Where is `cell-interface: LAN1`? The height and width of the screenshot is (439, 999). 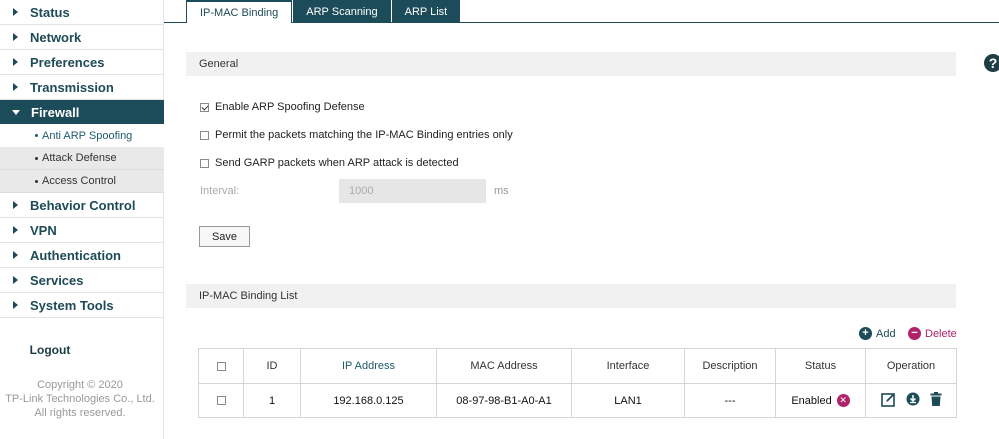
cell-interface: LAN1 is located at coordinates (628, 400).